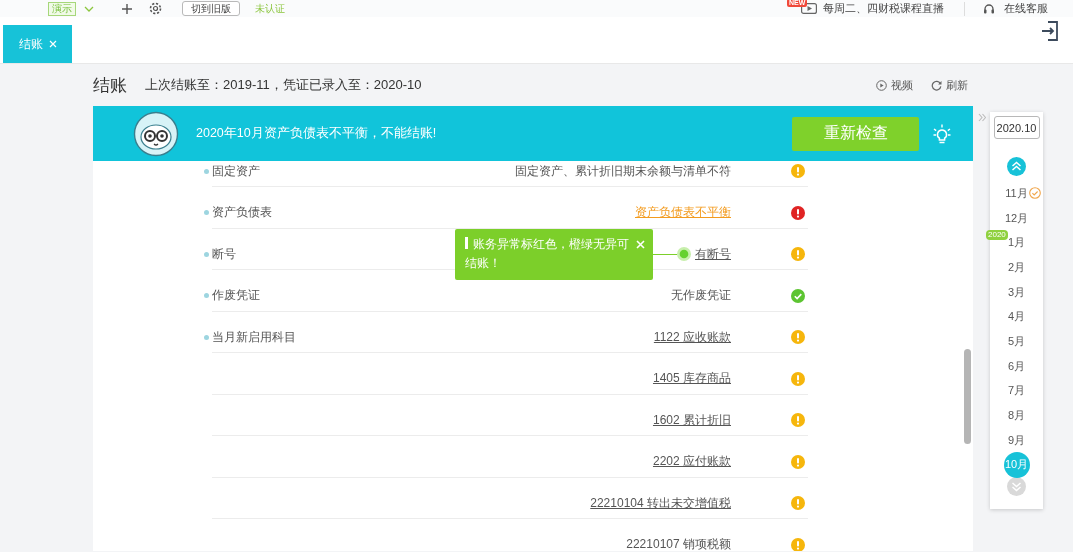 This screenshot has height=552, width=1073. I want to click on result-link: 22210104 转出未交增值税, so click(660, 503).